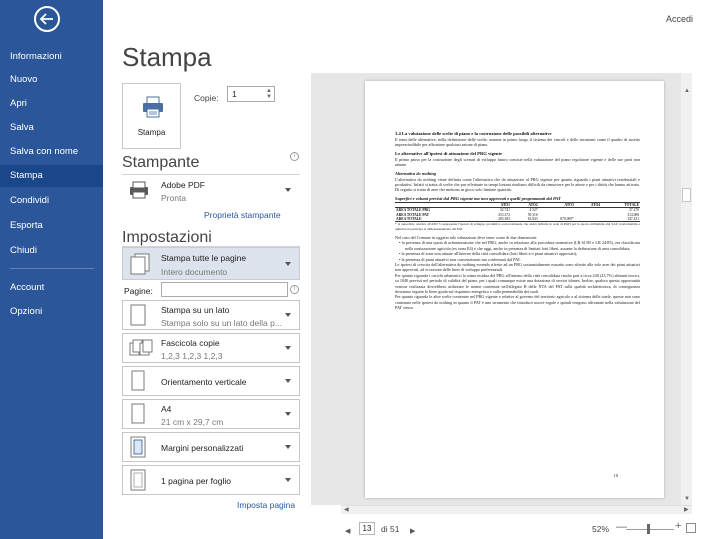 Image resolution: width=702 pixels, height=539 pixels. What do you see at coordinates (138, 413) in the screenshot?
I see `paper-size-icon` at bounding box center [138, 413].